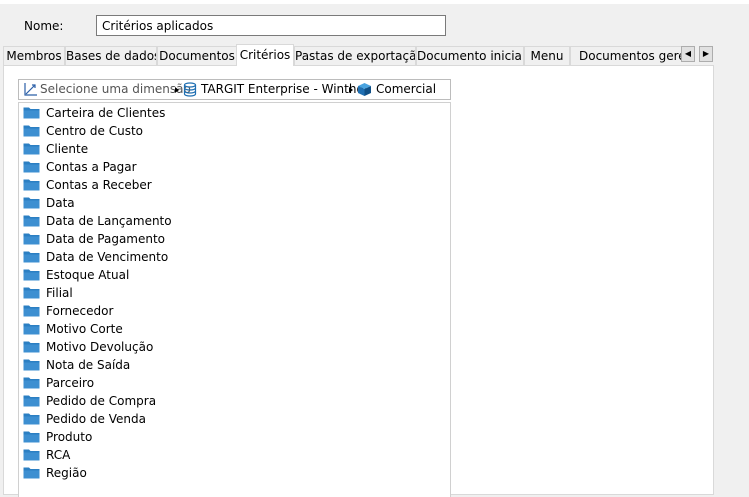  What do you see at coordinates (101, 401) in the screenshot?
I see `tree-item-label: Pedido de Compra` at bounding box center [101, 401].